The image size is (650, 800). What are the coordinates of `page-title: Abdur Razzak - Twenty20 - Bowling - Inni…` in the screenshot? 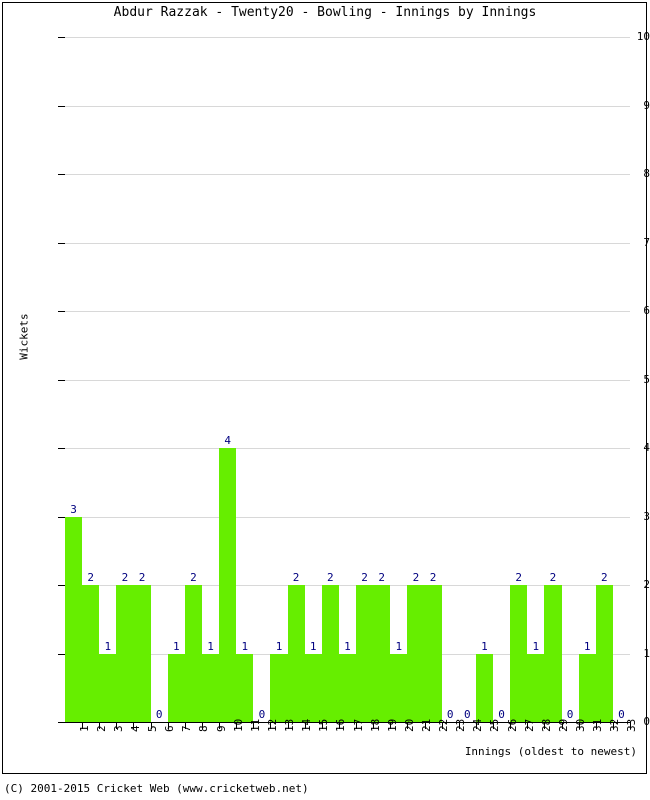 It's located at (325, 12).